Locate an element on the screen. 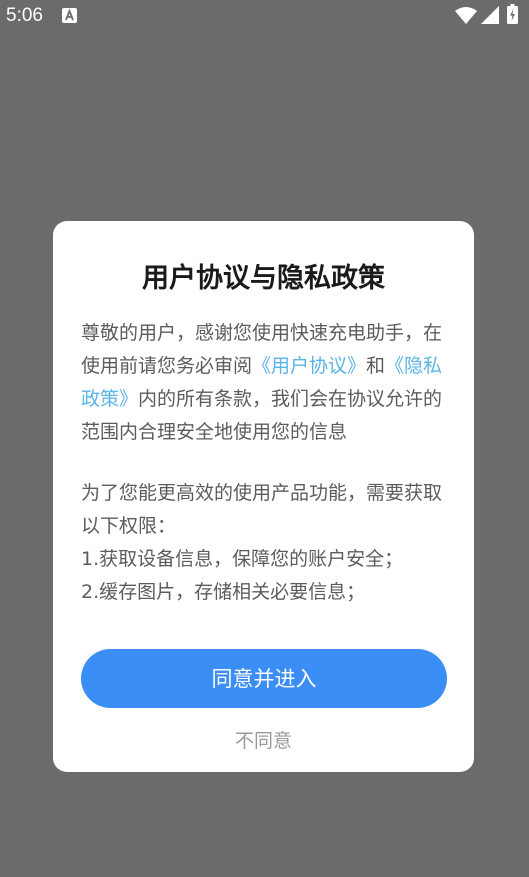 The image size is (529, 877). status-time: 5:06 is located at coordinates (24, 15).